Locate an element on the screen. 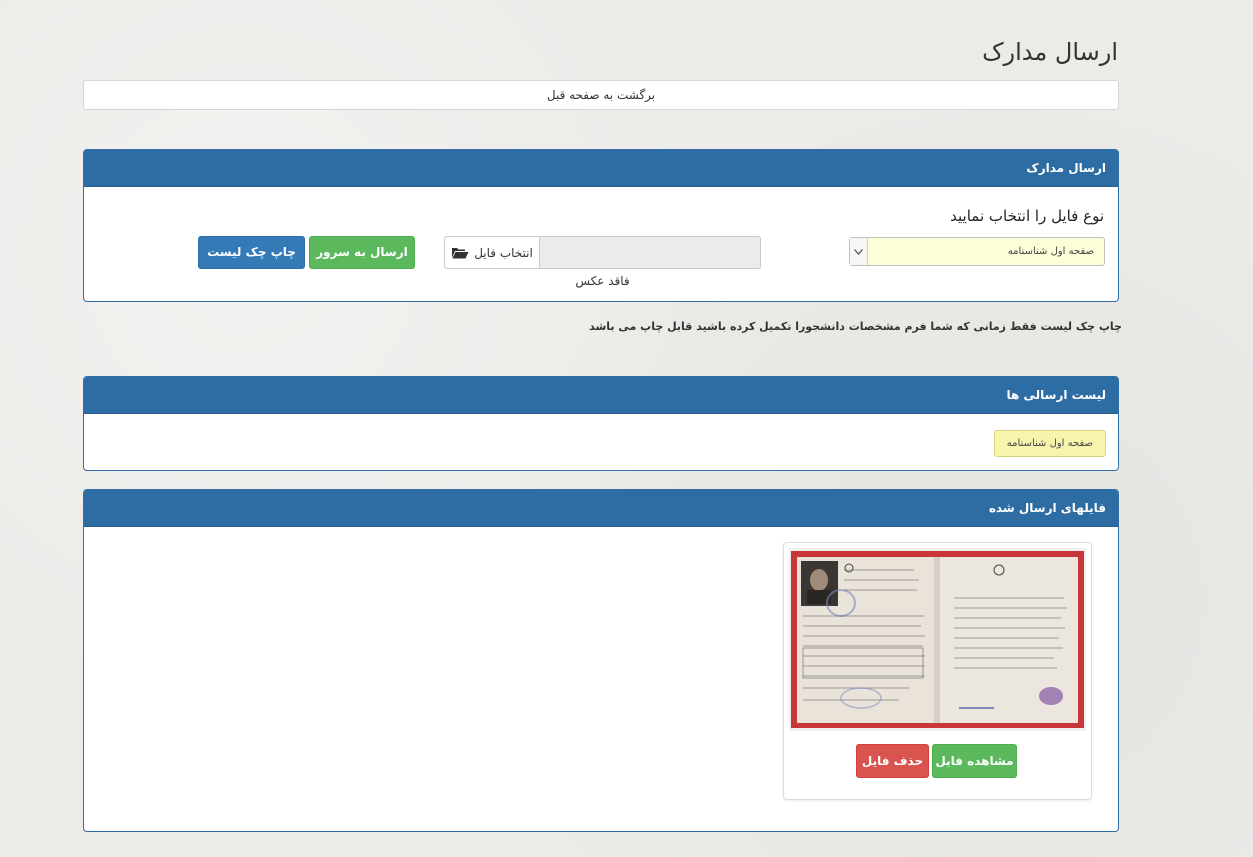  back-button: برگشت به صفحه قبل is located at coordinates (601, 95).